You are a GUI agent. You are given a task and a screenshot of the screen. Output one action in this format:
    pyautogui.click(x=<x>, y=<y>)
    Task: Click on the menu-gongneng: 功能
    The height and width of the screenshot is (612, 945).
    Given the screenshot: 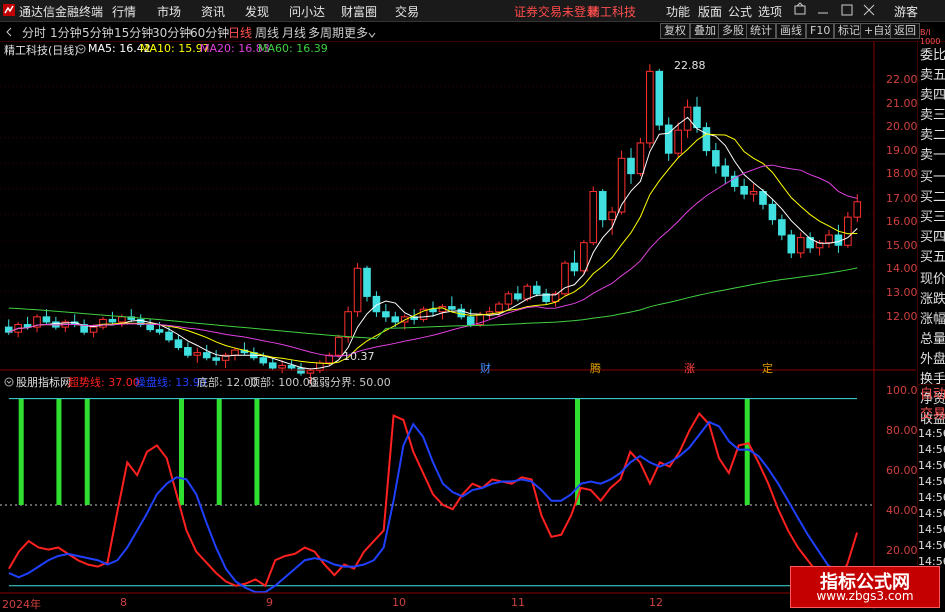 What is the action you would take?
    pyautogui.click(x=678, y=11)
    